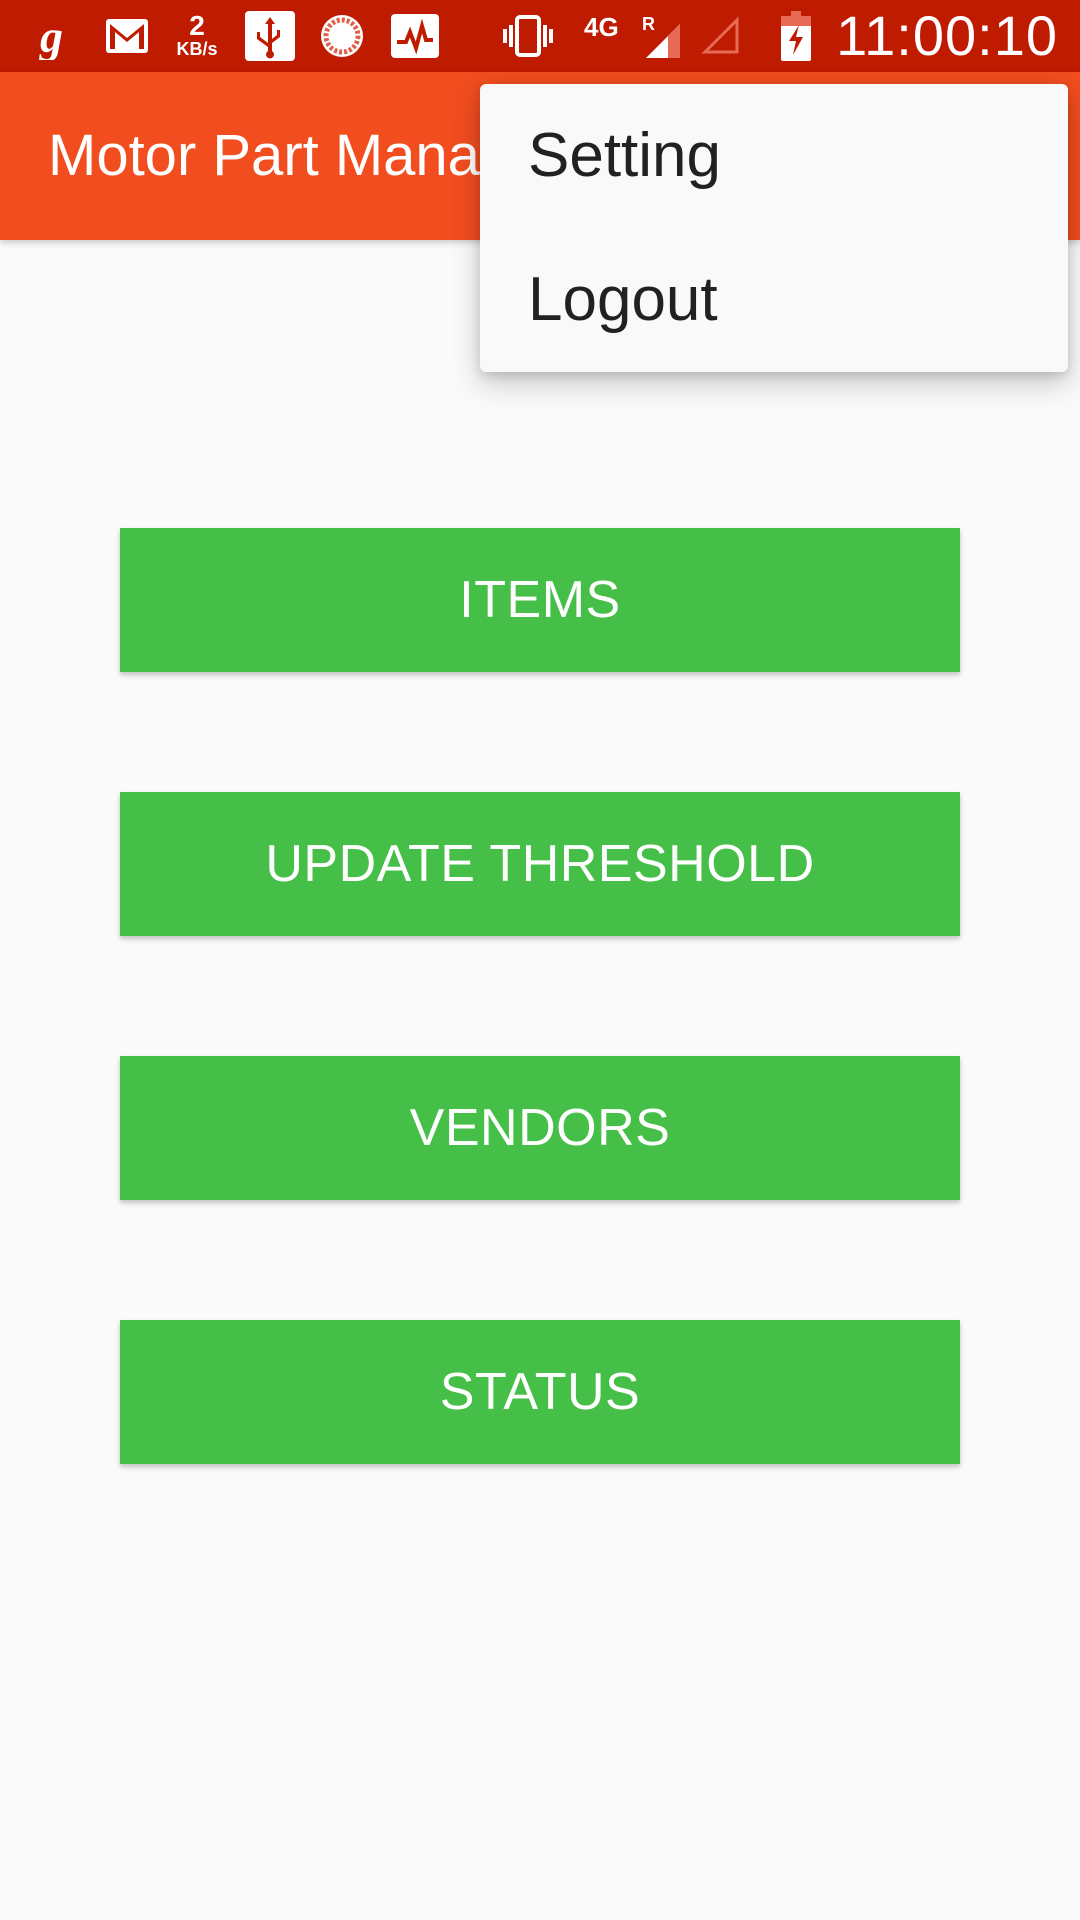  Describe the element at coordinates (528, 36) in the screenshot. I see `vibrate-icon` at that location.